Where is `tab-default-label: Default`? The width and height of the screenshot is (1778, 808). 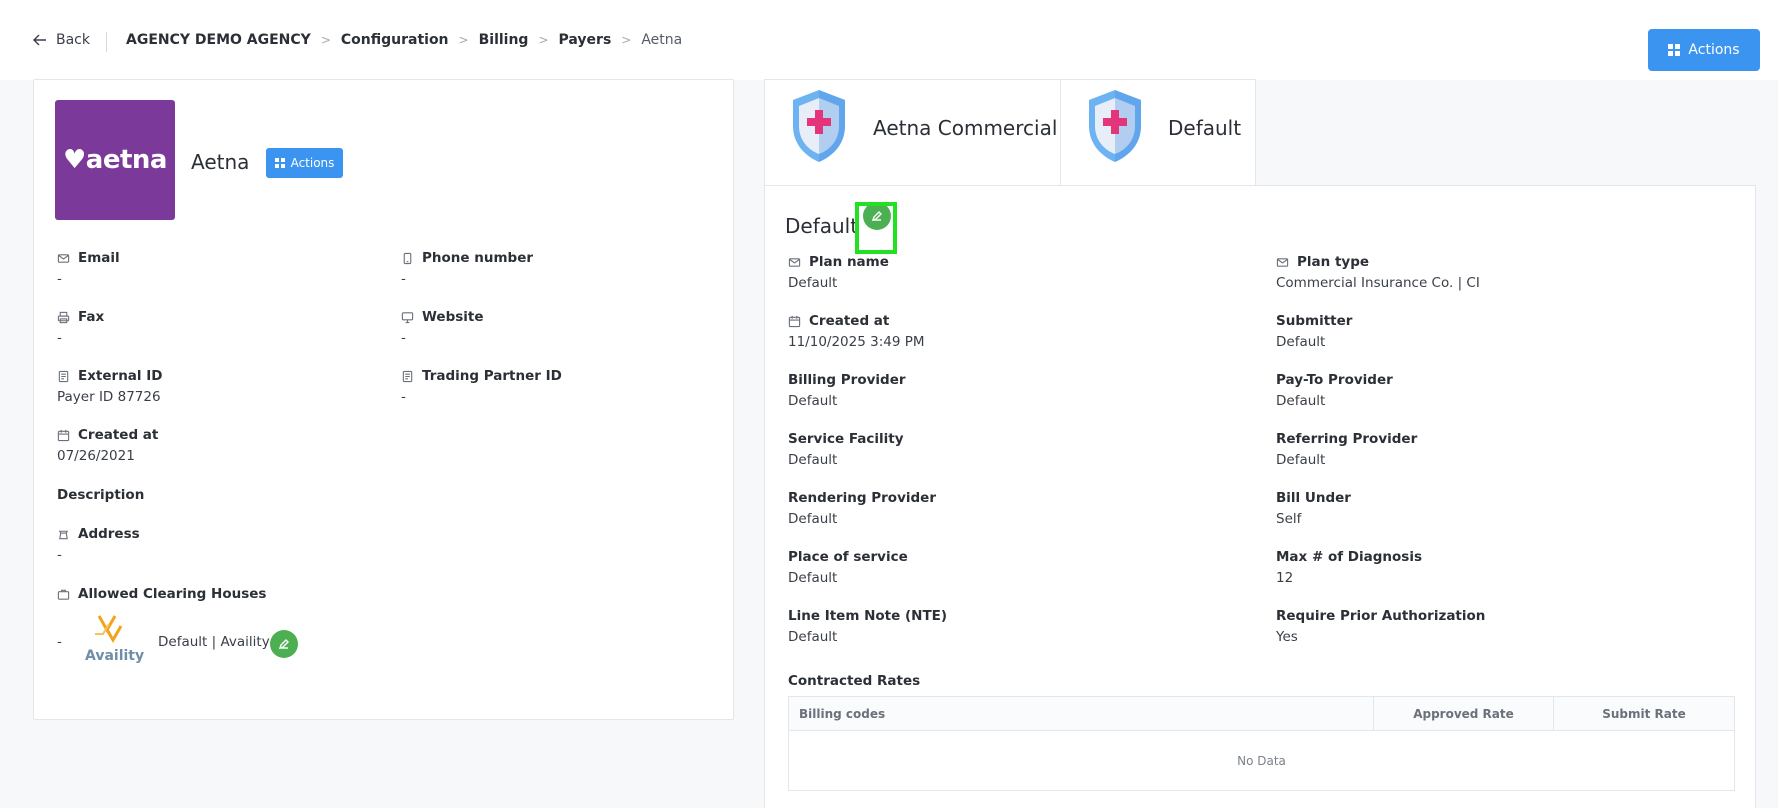 tab-default-label: Default is located at coordinates (1205, 128).